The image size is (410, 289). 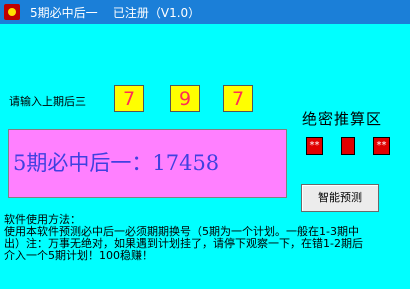 I want to click on digit-input-1: 7, so click(x=129, y=98).